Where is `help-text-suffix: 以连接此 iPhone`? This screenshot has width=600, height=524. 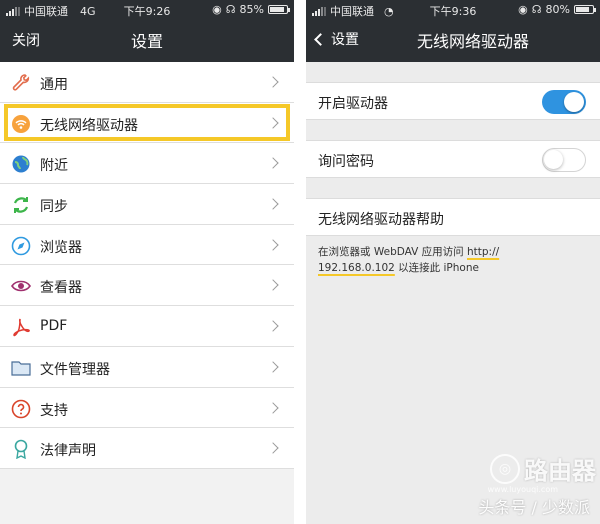
help-text-suffix: 以连接此 iPhone is located at coordinates (436, 268).